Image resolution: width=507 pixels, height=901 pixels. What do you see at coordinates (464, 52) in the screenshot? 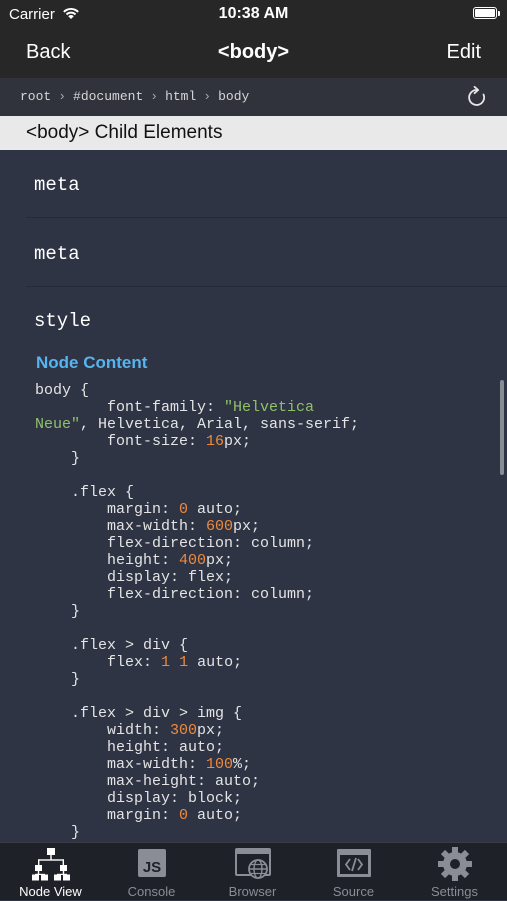
I see `edit-button: Edit` at bounding box center [464, 52].